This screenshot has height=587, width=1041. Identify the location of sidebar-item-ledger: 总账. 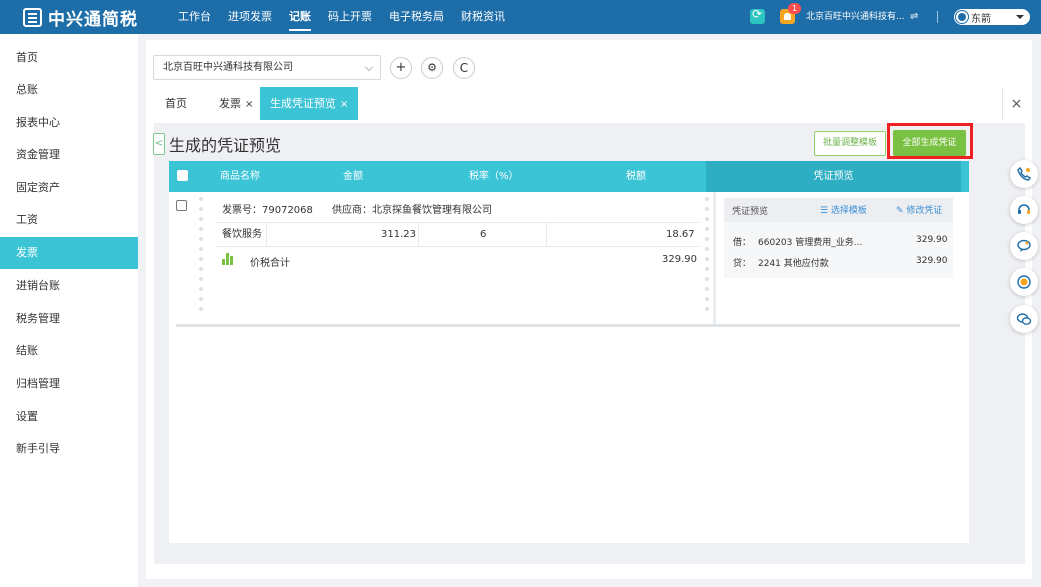
(69, 90).